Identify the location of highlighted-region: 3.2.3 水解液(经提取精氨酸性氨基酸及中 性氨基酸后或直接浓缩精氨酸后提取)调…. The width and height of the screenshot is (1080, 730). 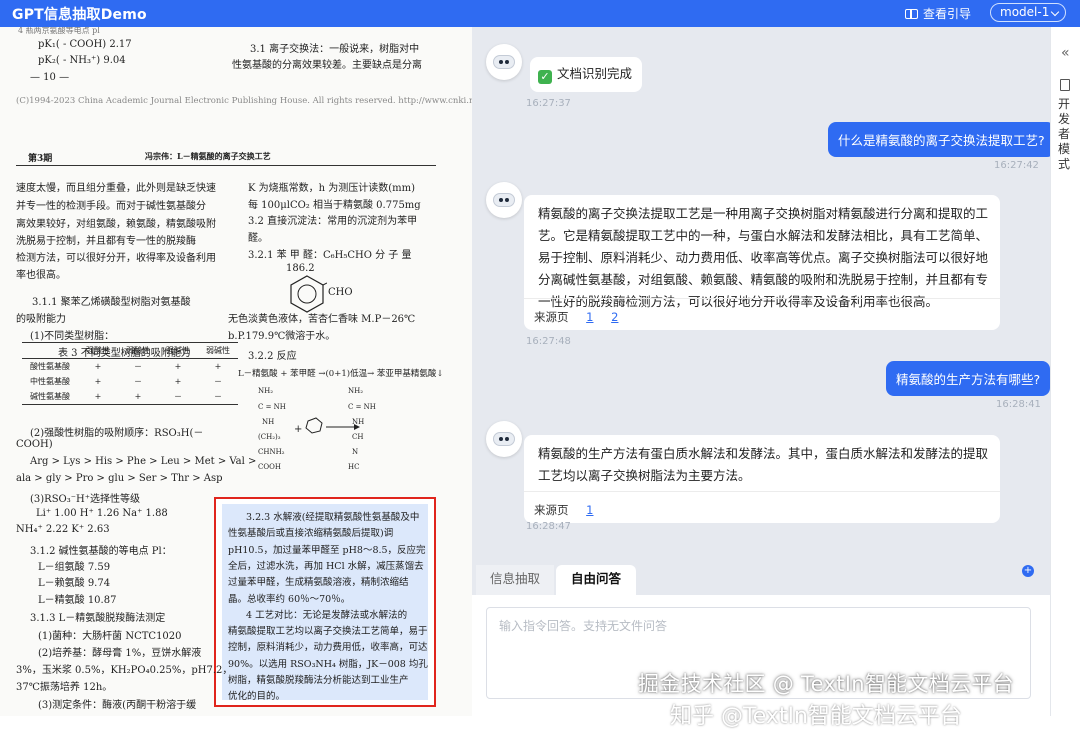
(325, 602).